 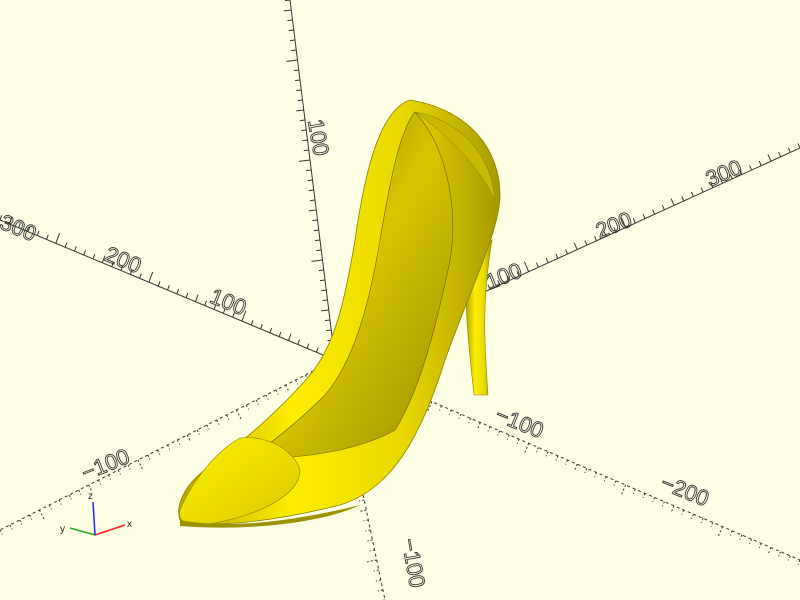 I want to click on label-y-neg-100: −100, so click(x=105, y=465).